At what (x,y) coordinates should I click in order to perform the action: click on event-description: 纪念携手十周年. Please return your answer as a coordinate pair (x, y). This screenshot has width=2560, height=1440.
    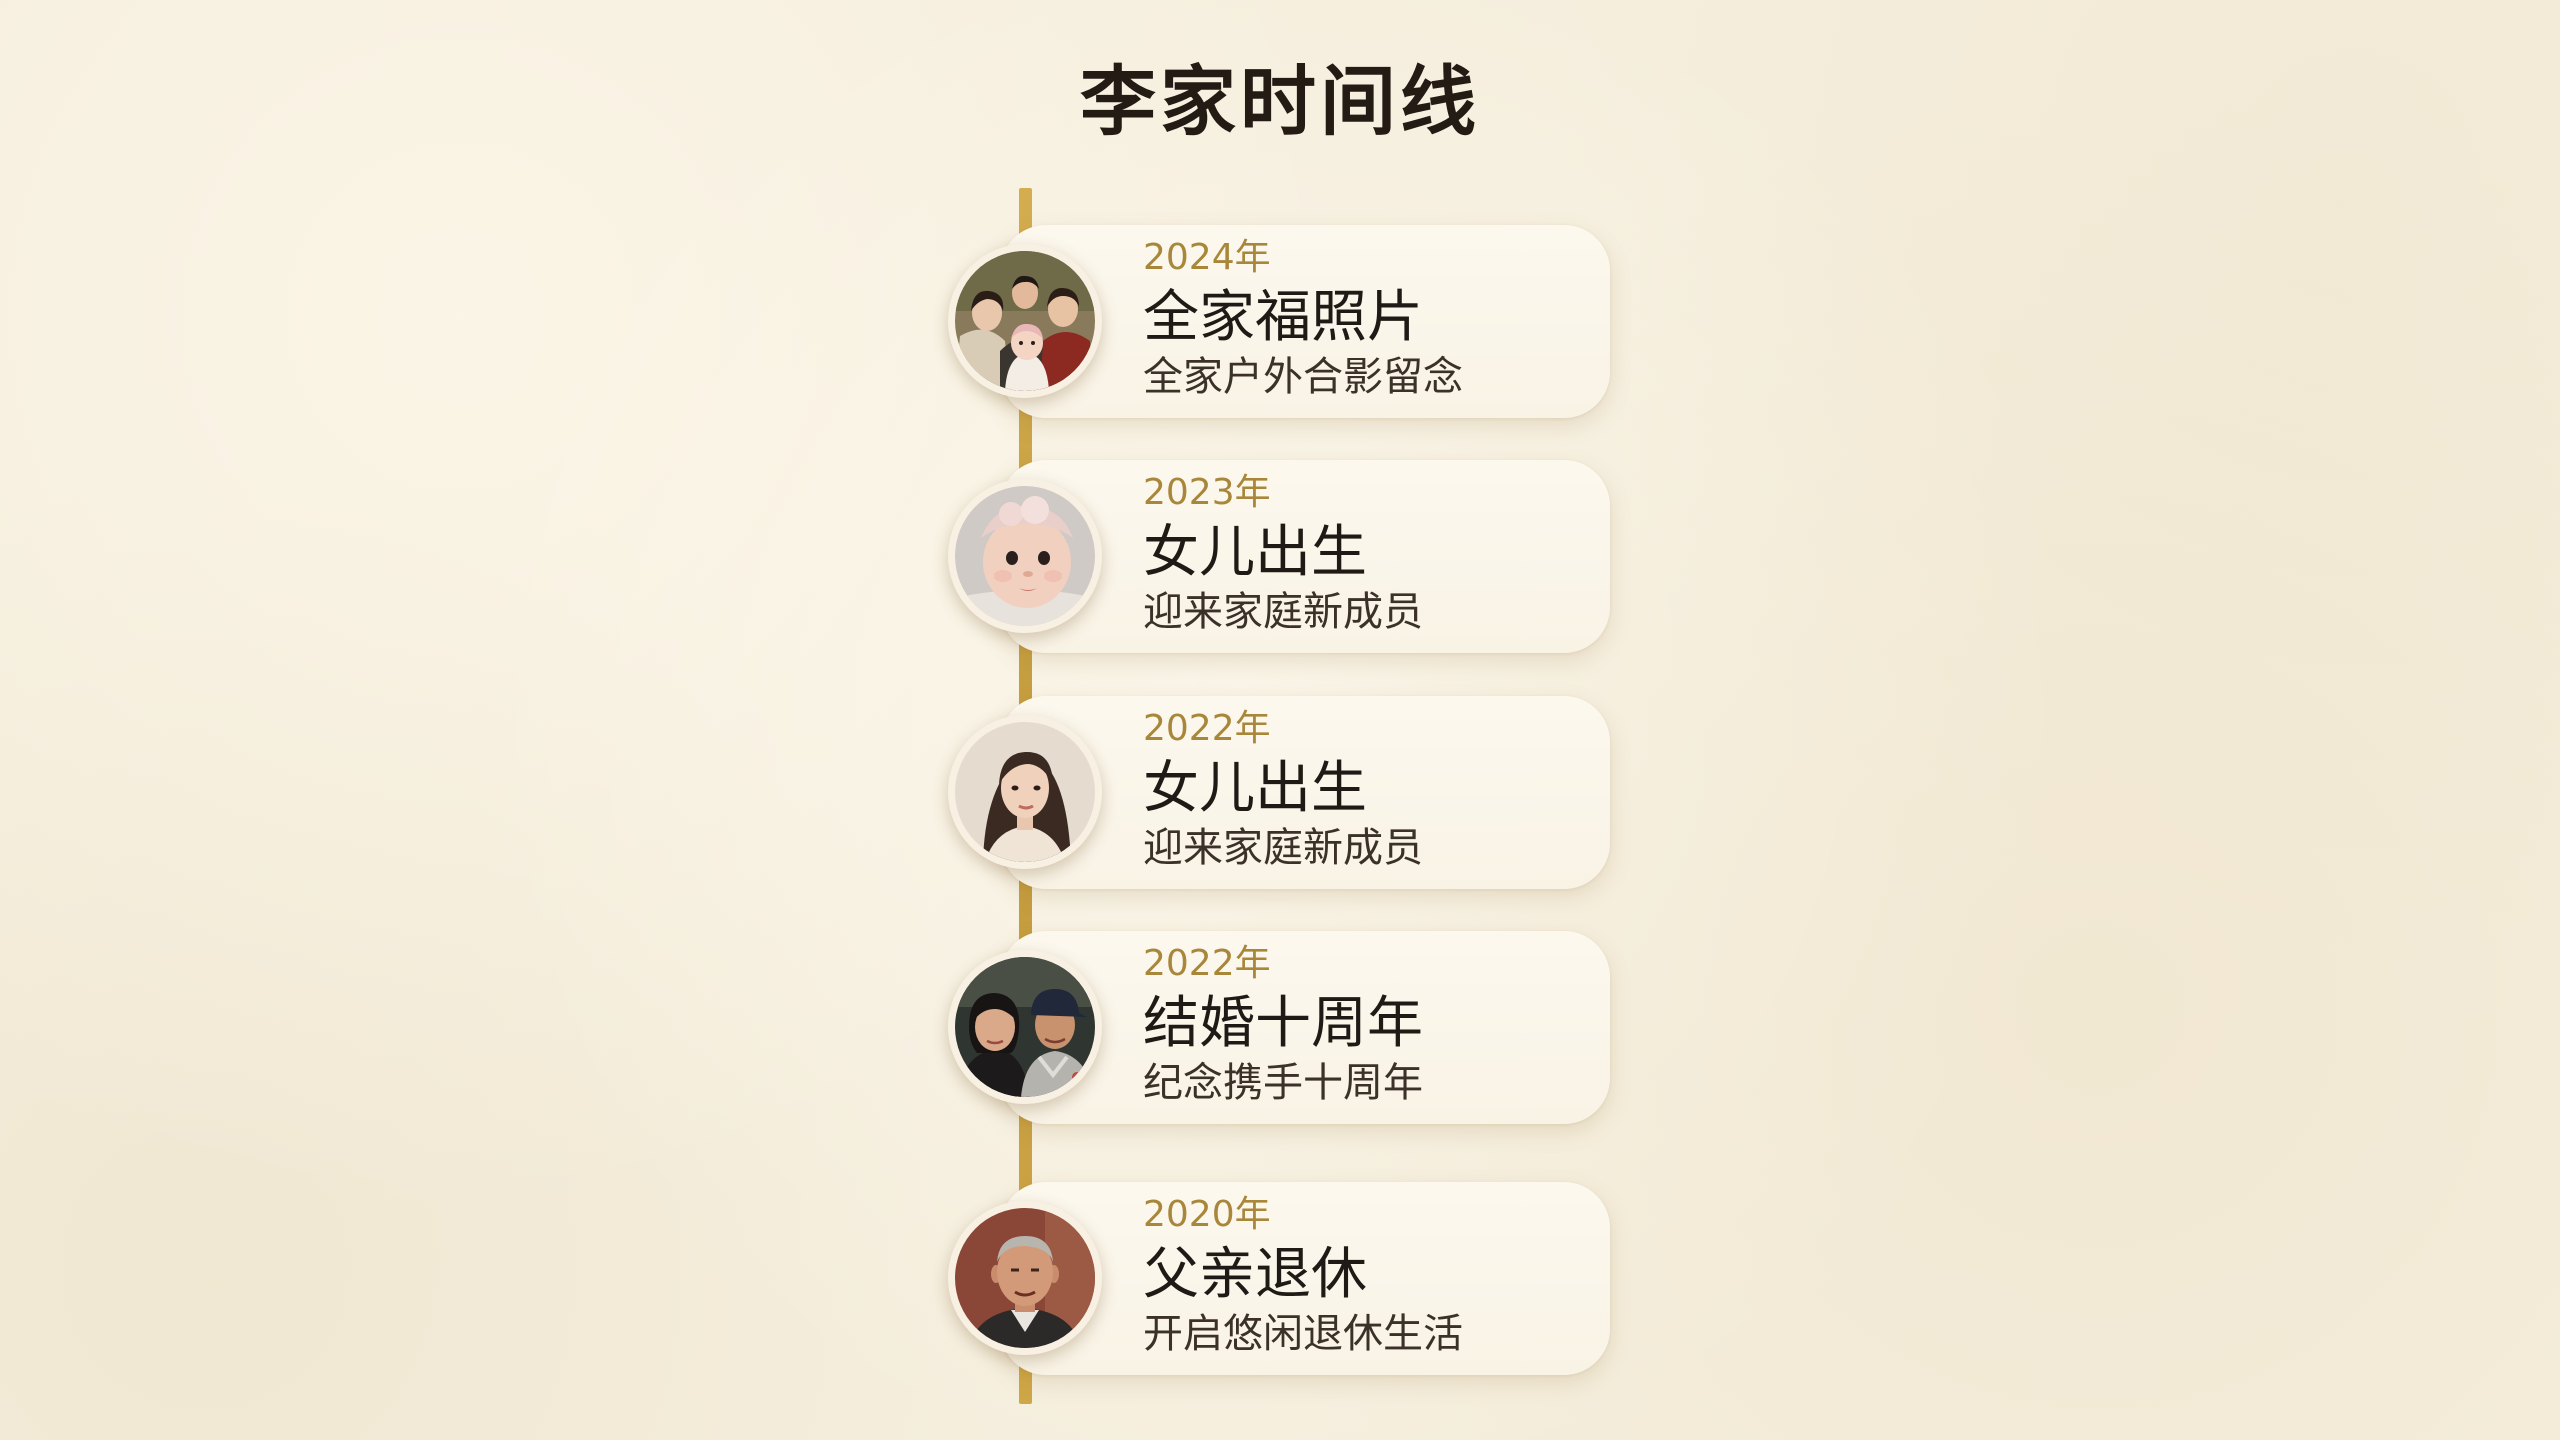
    Looking at the image, I should click on (1283, 1083).